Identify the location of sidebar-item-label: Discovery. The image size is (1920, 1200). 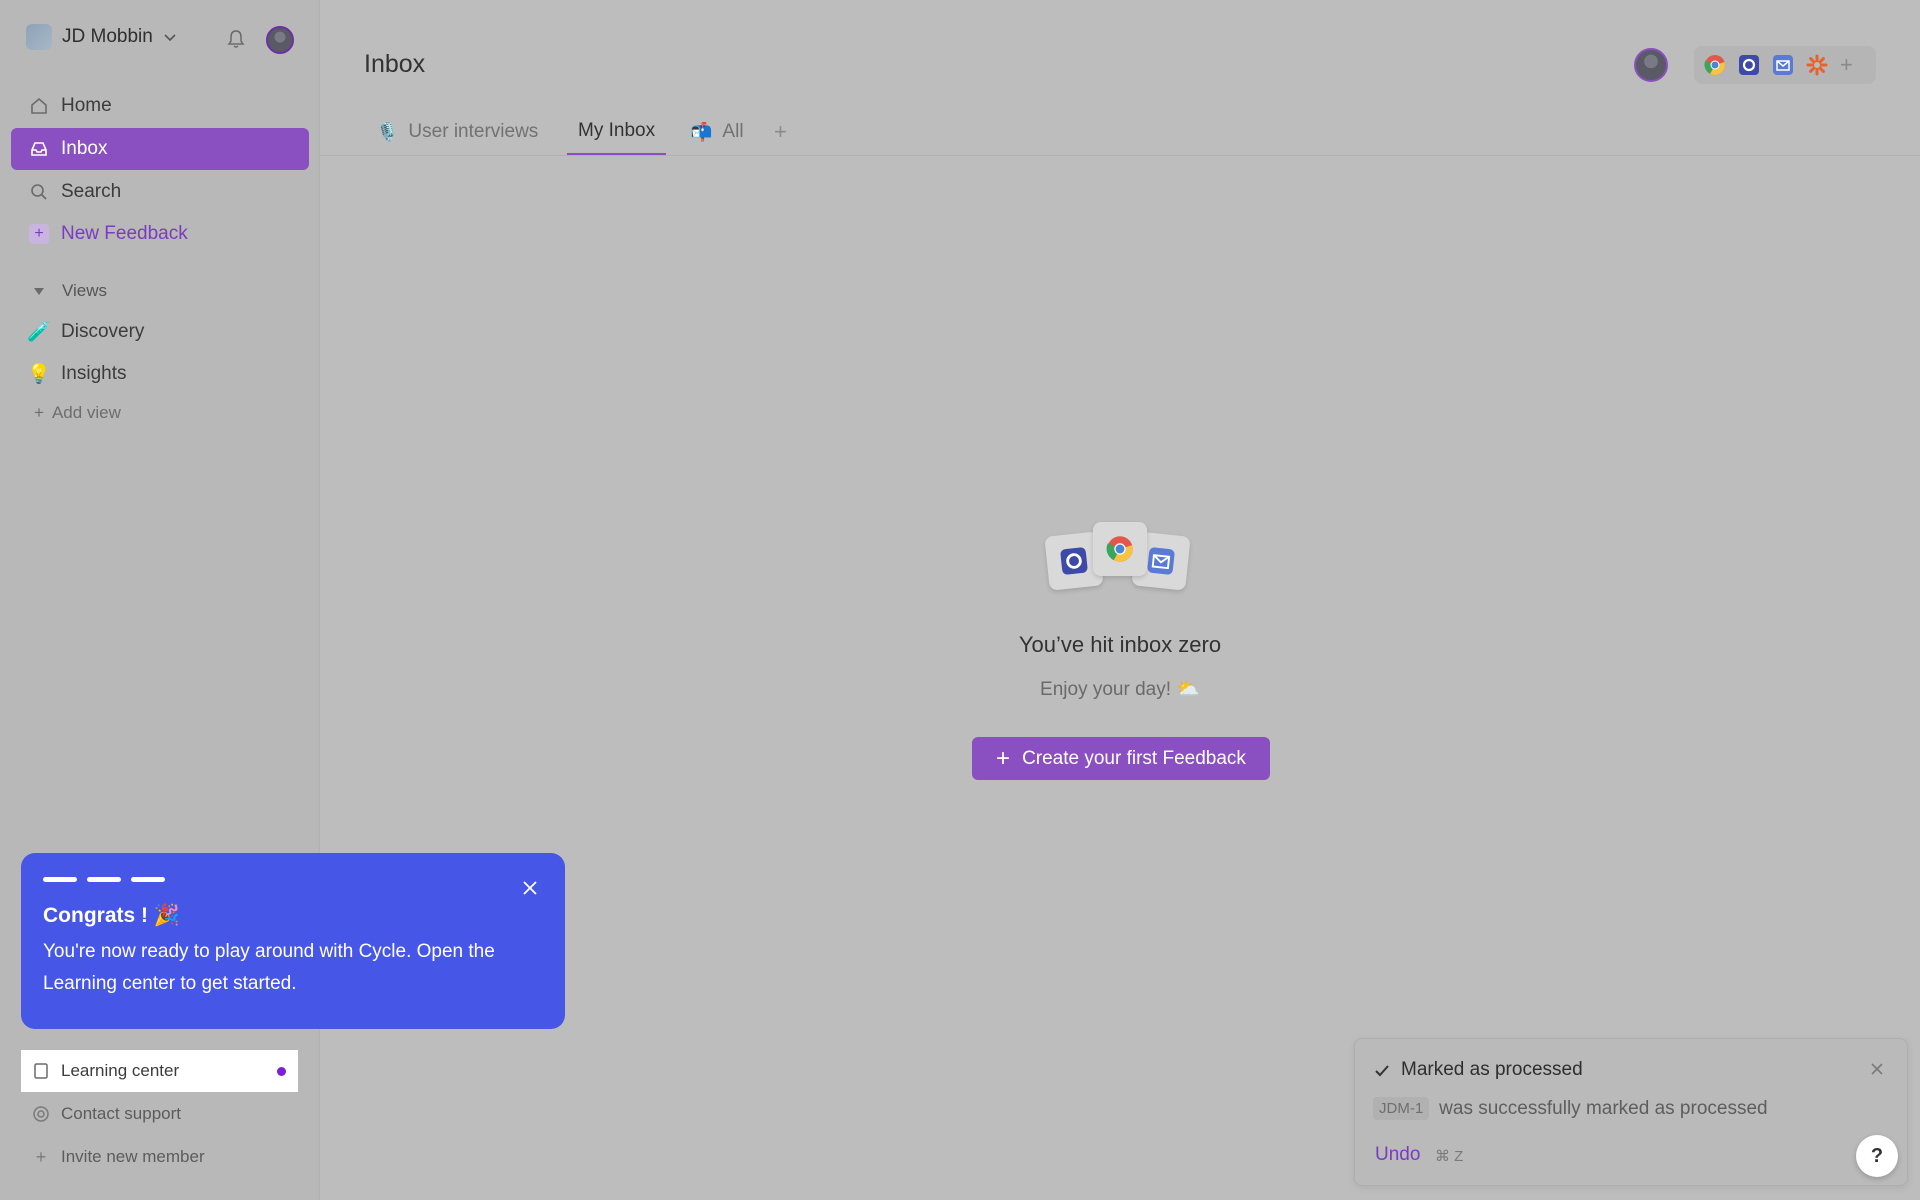
(103, 331).